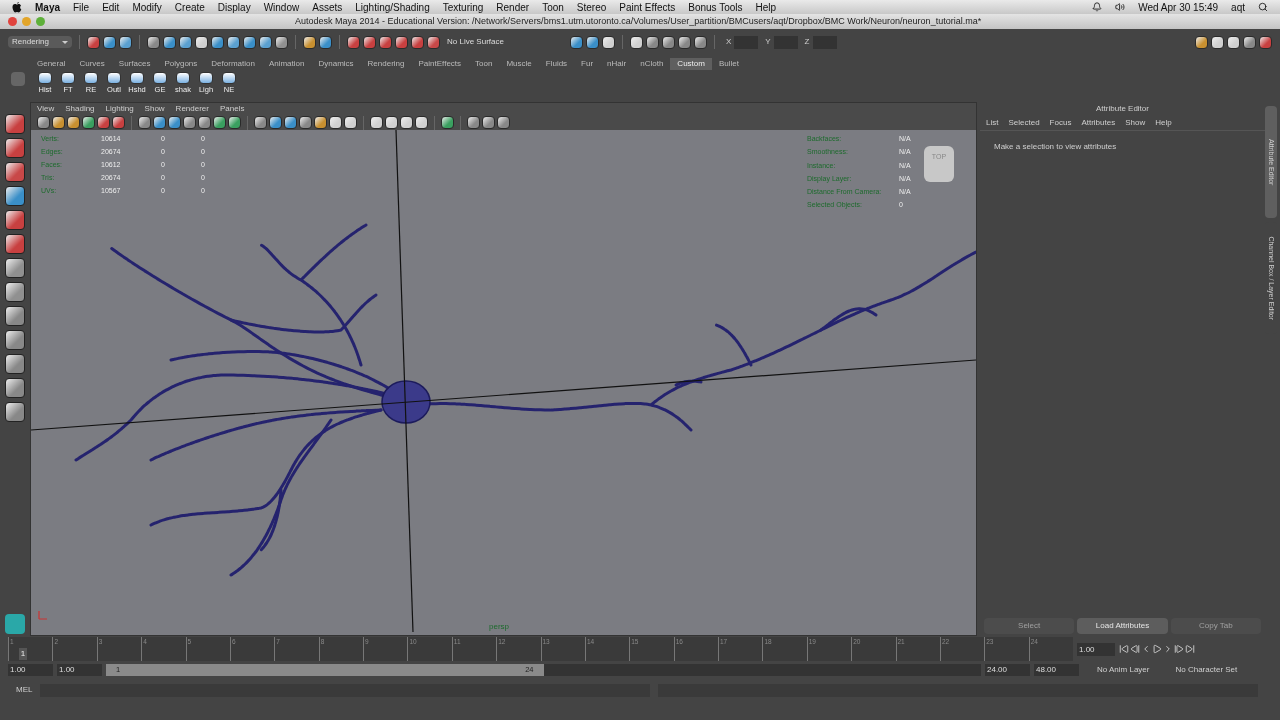 The height and width of the screenshot is (720, 1280). Describe the element at coordinates (17, 7) in the screenshot. I see `apple-icon` at that location.